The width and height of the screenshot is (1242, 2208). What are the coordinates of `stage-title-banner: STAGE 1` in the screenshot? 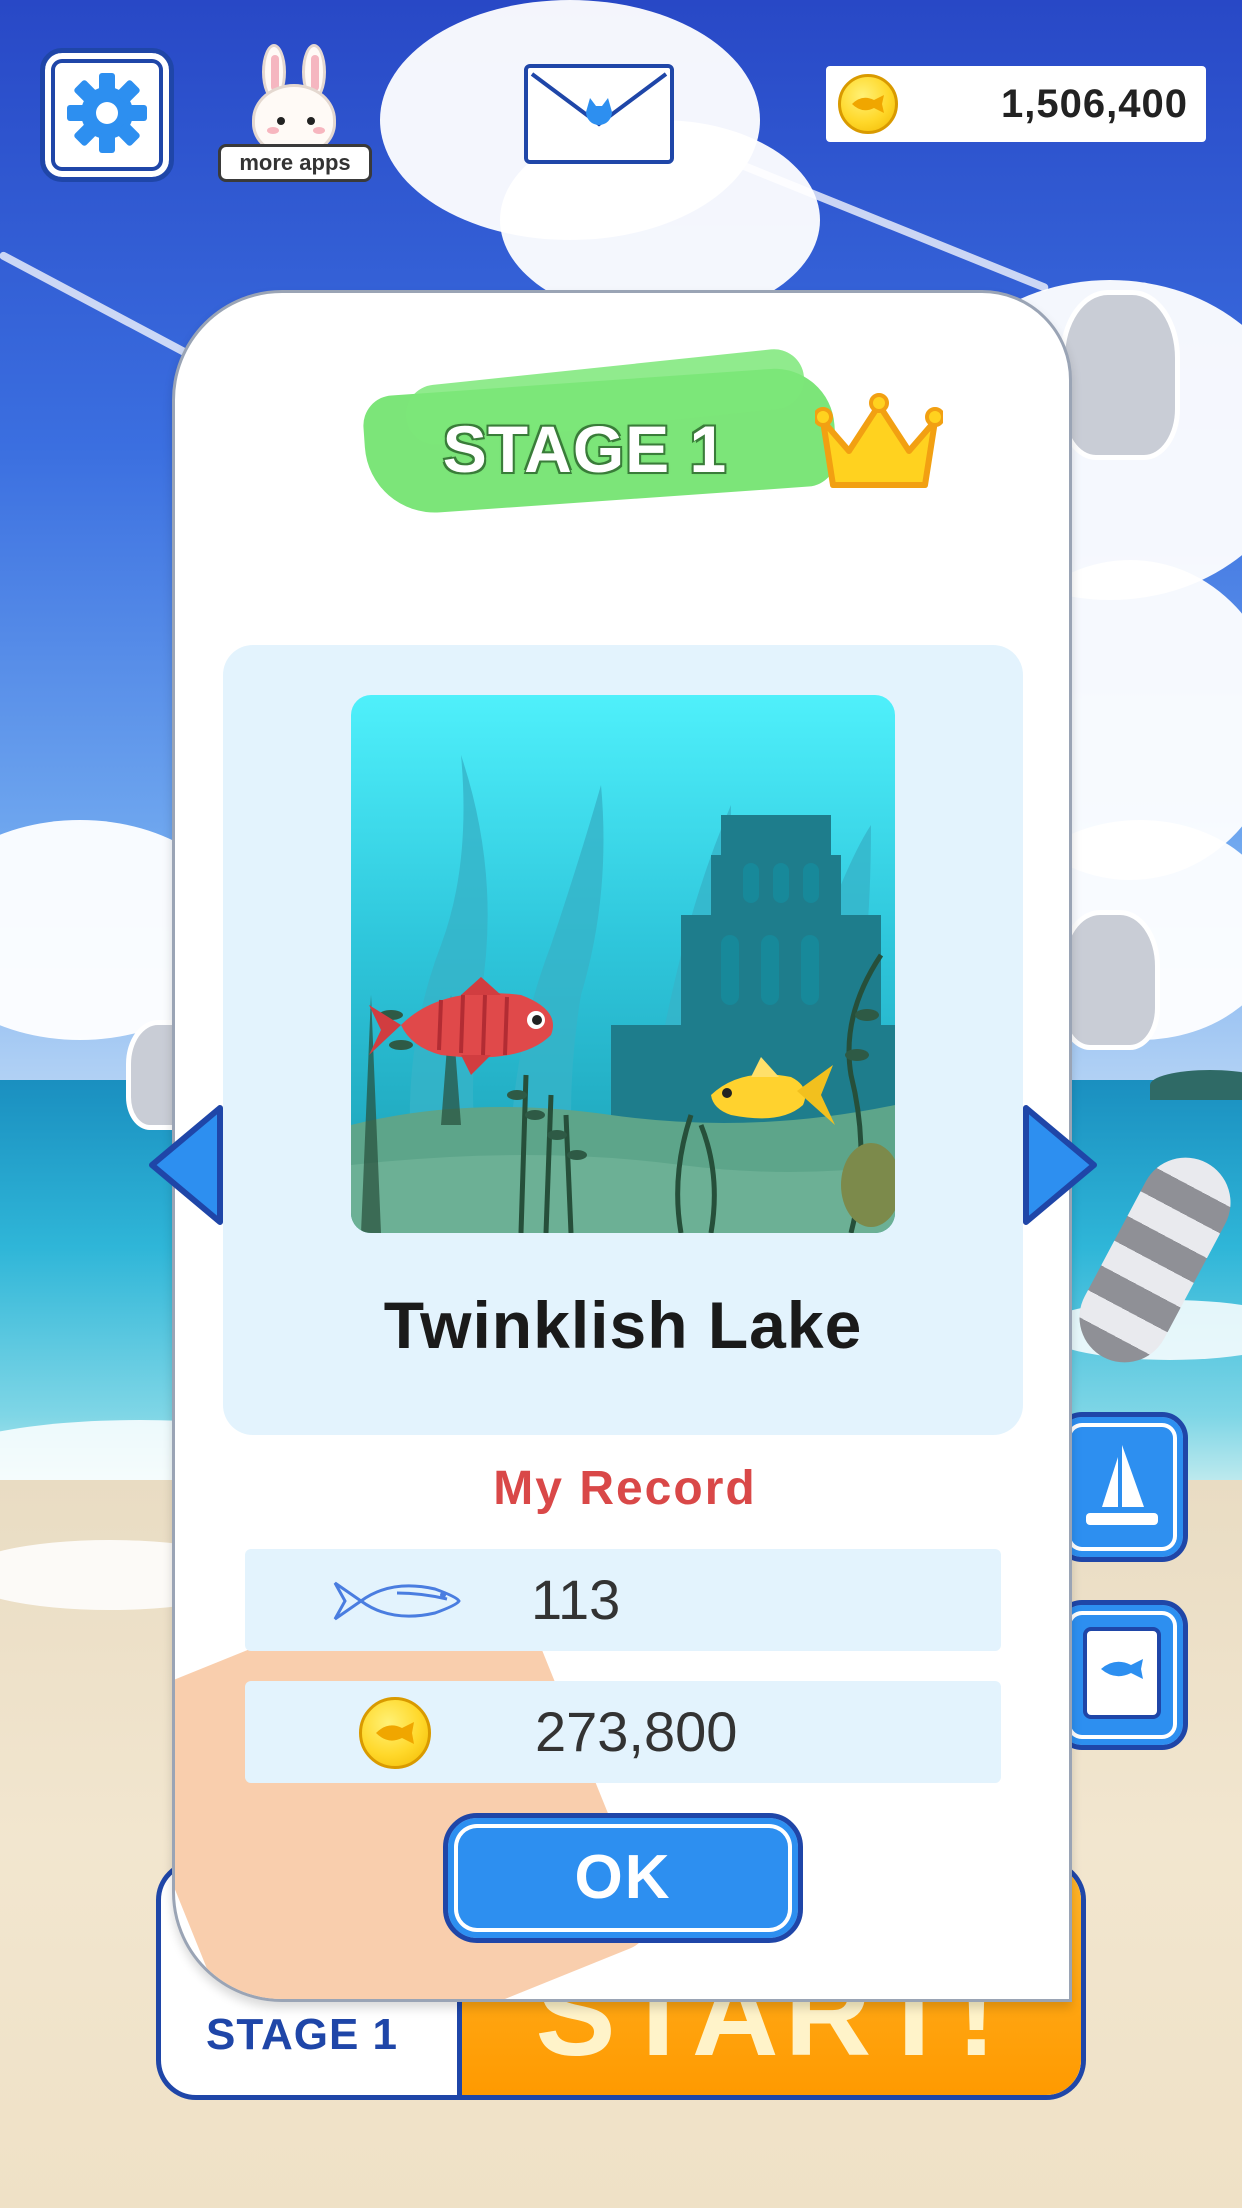 It's located at (623, 433).